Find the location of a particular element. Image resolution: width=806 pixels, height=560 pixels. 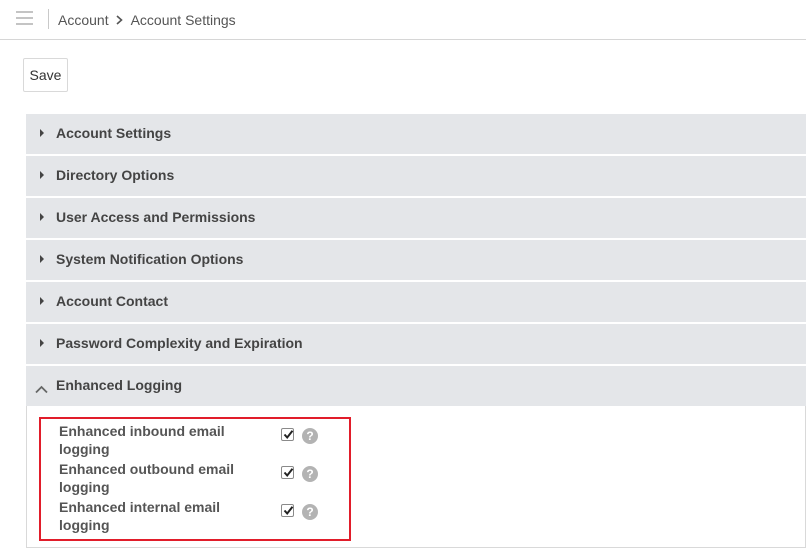

option-enhanced-inbound-email-logging: Enhanced inbound email logging ? is located at coordinates (197, 440).